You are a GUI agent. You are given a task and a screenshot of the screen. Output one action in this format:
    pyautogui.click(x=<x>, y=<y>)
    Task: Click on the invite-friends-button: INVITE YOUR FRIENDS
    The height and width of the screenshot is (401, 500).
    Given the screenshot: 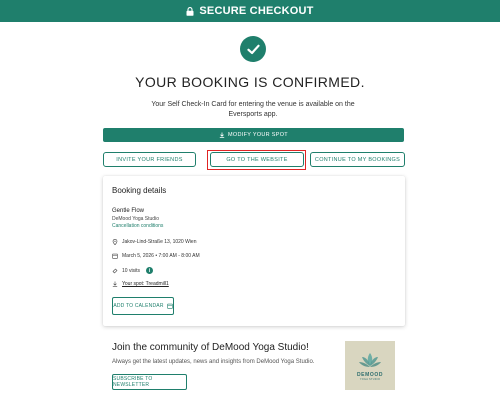 What is the action you would take?
    pyautogui.click(x=149, y=159)
    